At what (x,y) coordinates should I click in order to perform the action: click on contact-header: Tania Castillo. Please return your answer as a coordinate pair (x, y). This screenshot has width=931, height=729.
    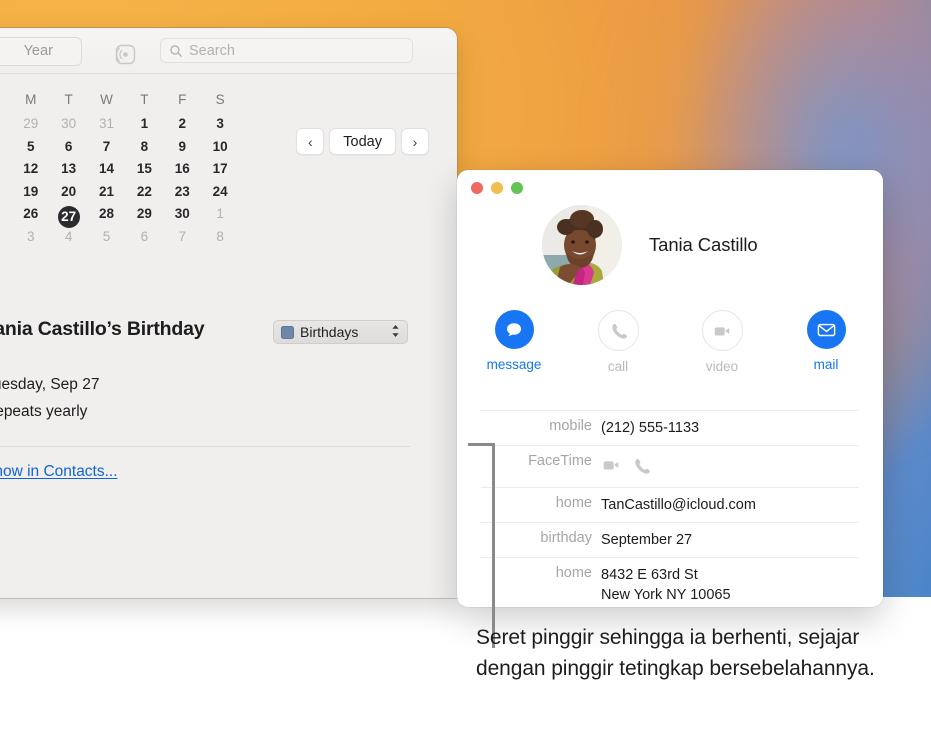
    Looking at the image, I should click on (670, 245).